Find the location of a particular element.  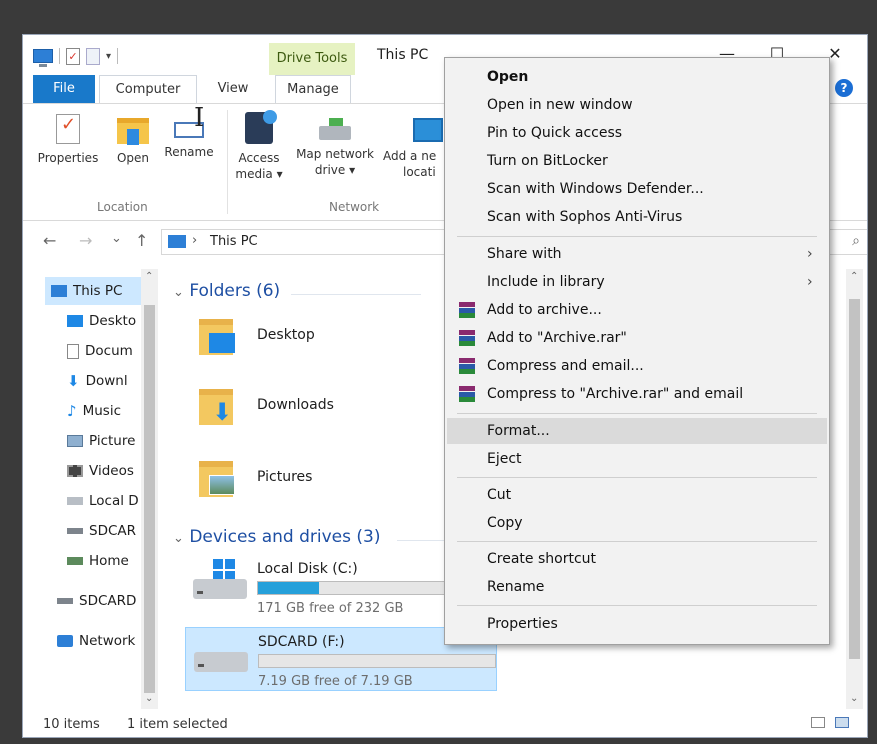

folders-section-header: ⌄ Folders (6) is located at coordinates (226, 291).